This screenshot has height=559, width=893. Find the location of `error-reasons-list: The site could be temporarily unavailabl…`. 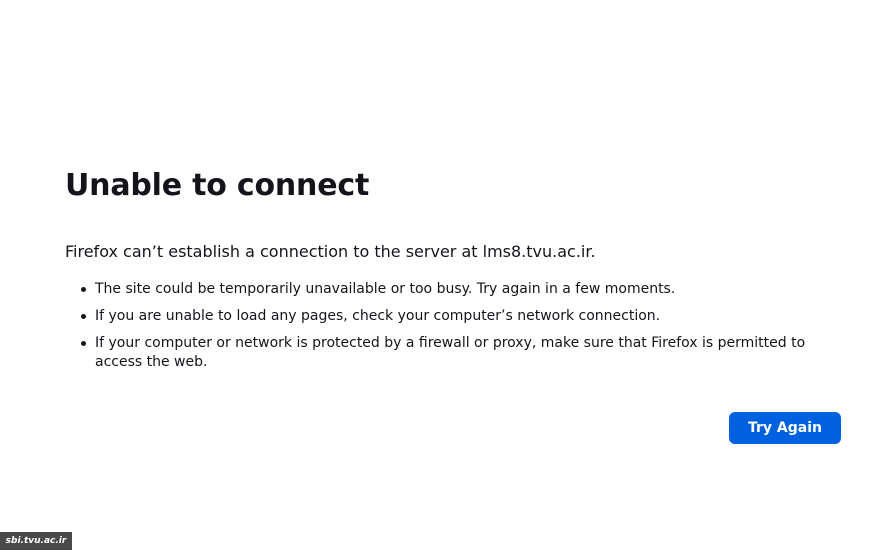

error-reasons-list: The site could be temporarily unavailabl… is located at coordinates (453, 326).